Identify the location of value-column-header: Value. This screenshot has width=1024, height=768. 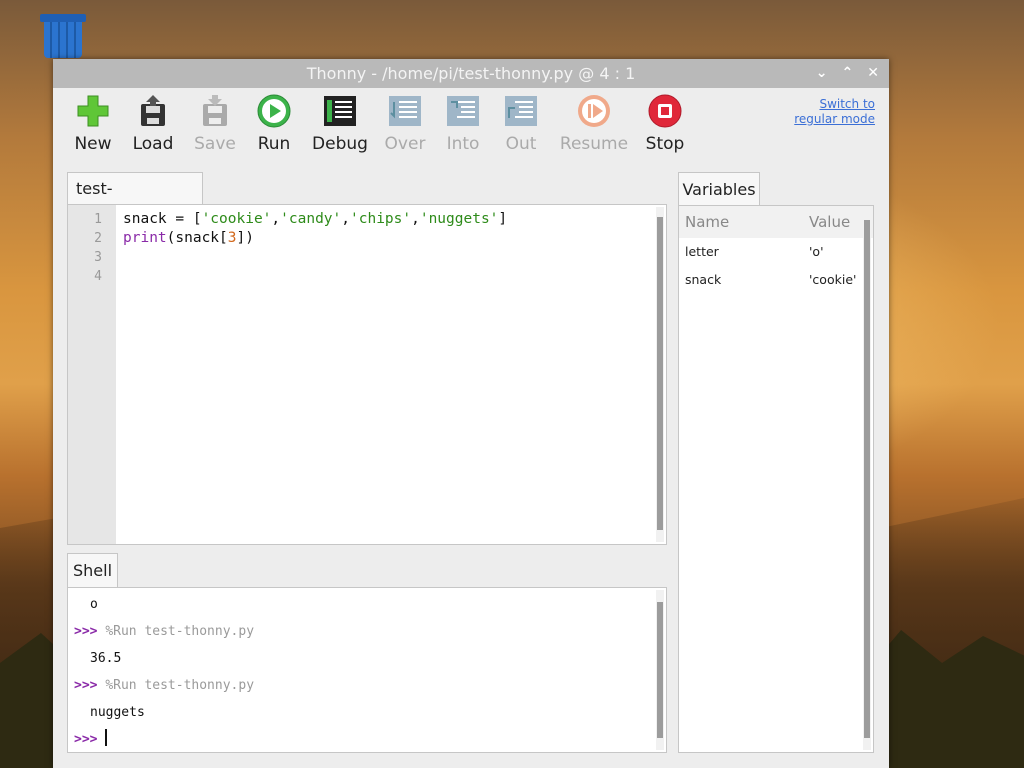
(829, 222).